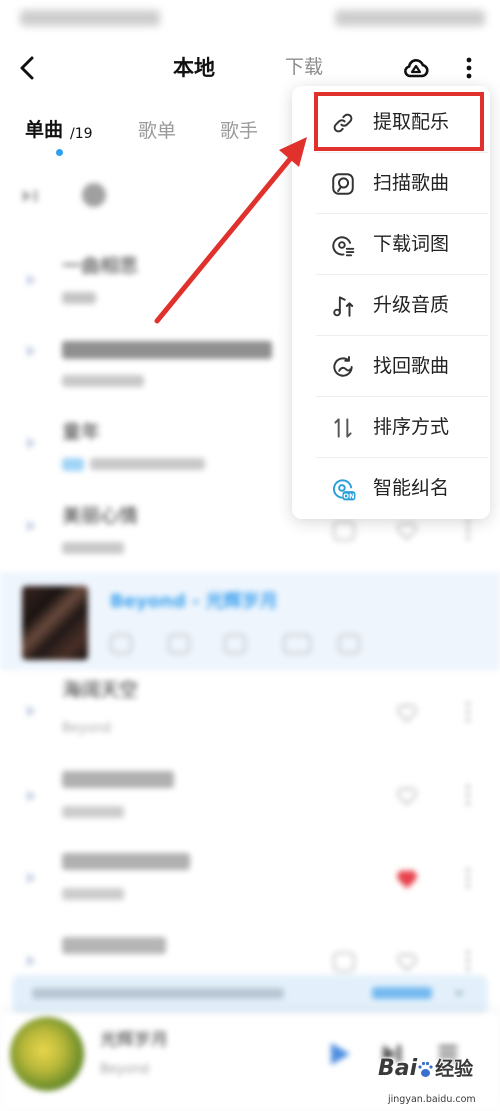 Image resolution: width=500 pixels, height=1111 pixels. What do you see at coordinates (157, 131) in the screenshot?
I see `tab-playlists: 歌单` at bounding box center [157, 131].